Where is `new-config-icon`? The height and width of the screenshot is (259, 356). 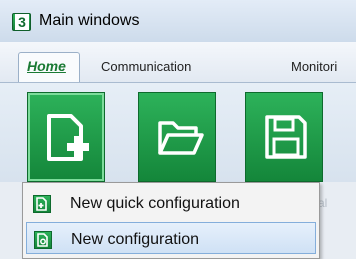
new-config-icon is located at coordinates (43, 240).